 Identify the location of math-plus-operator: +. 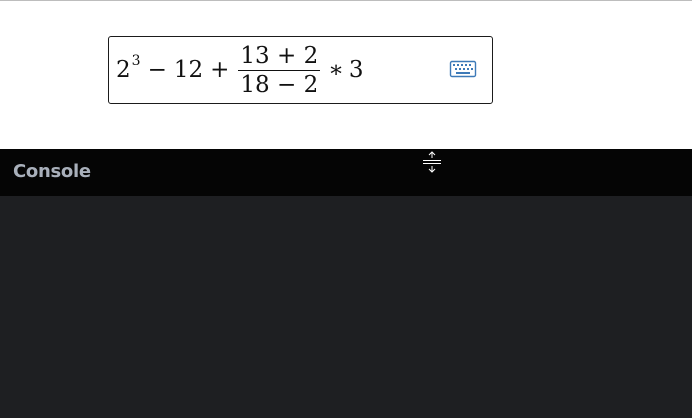
(220, 70).